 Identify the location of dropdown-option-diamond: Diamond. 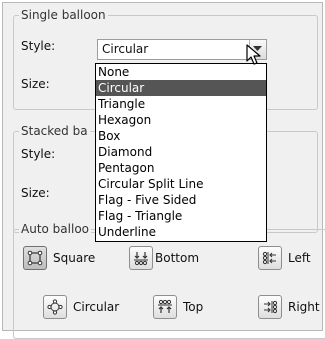
(181, 152).